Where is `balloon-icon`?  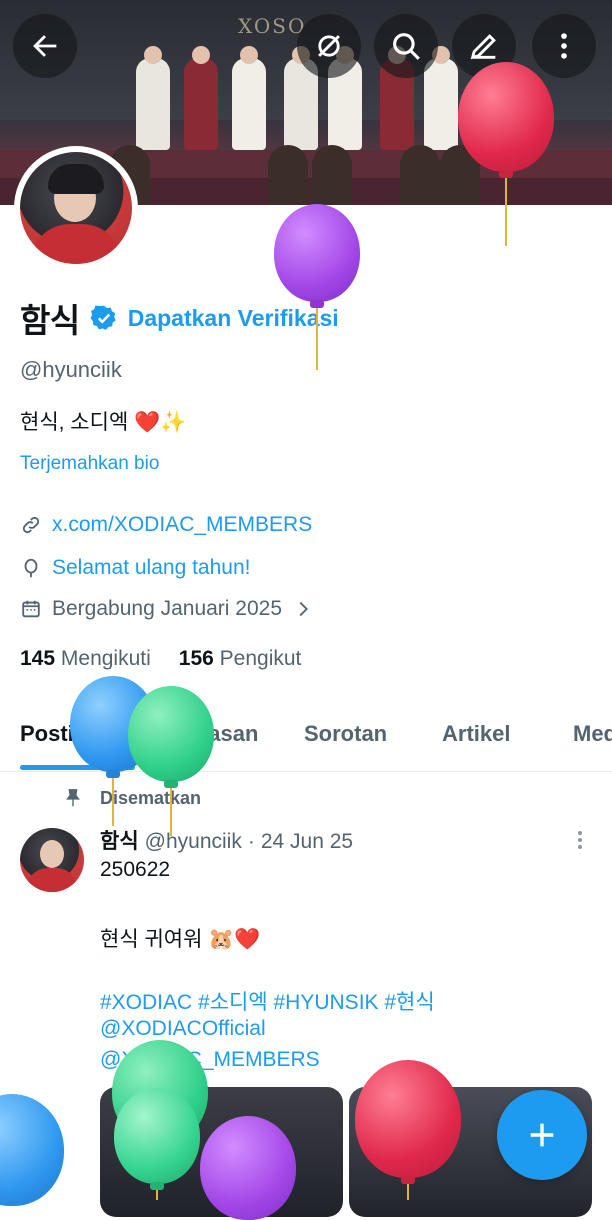
balloon-icon is located at coordinates (31, 568).